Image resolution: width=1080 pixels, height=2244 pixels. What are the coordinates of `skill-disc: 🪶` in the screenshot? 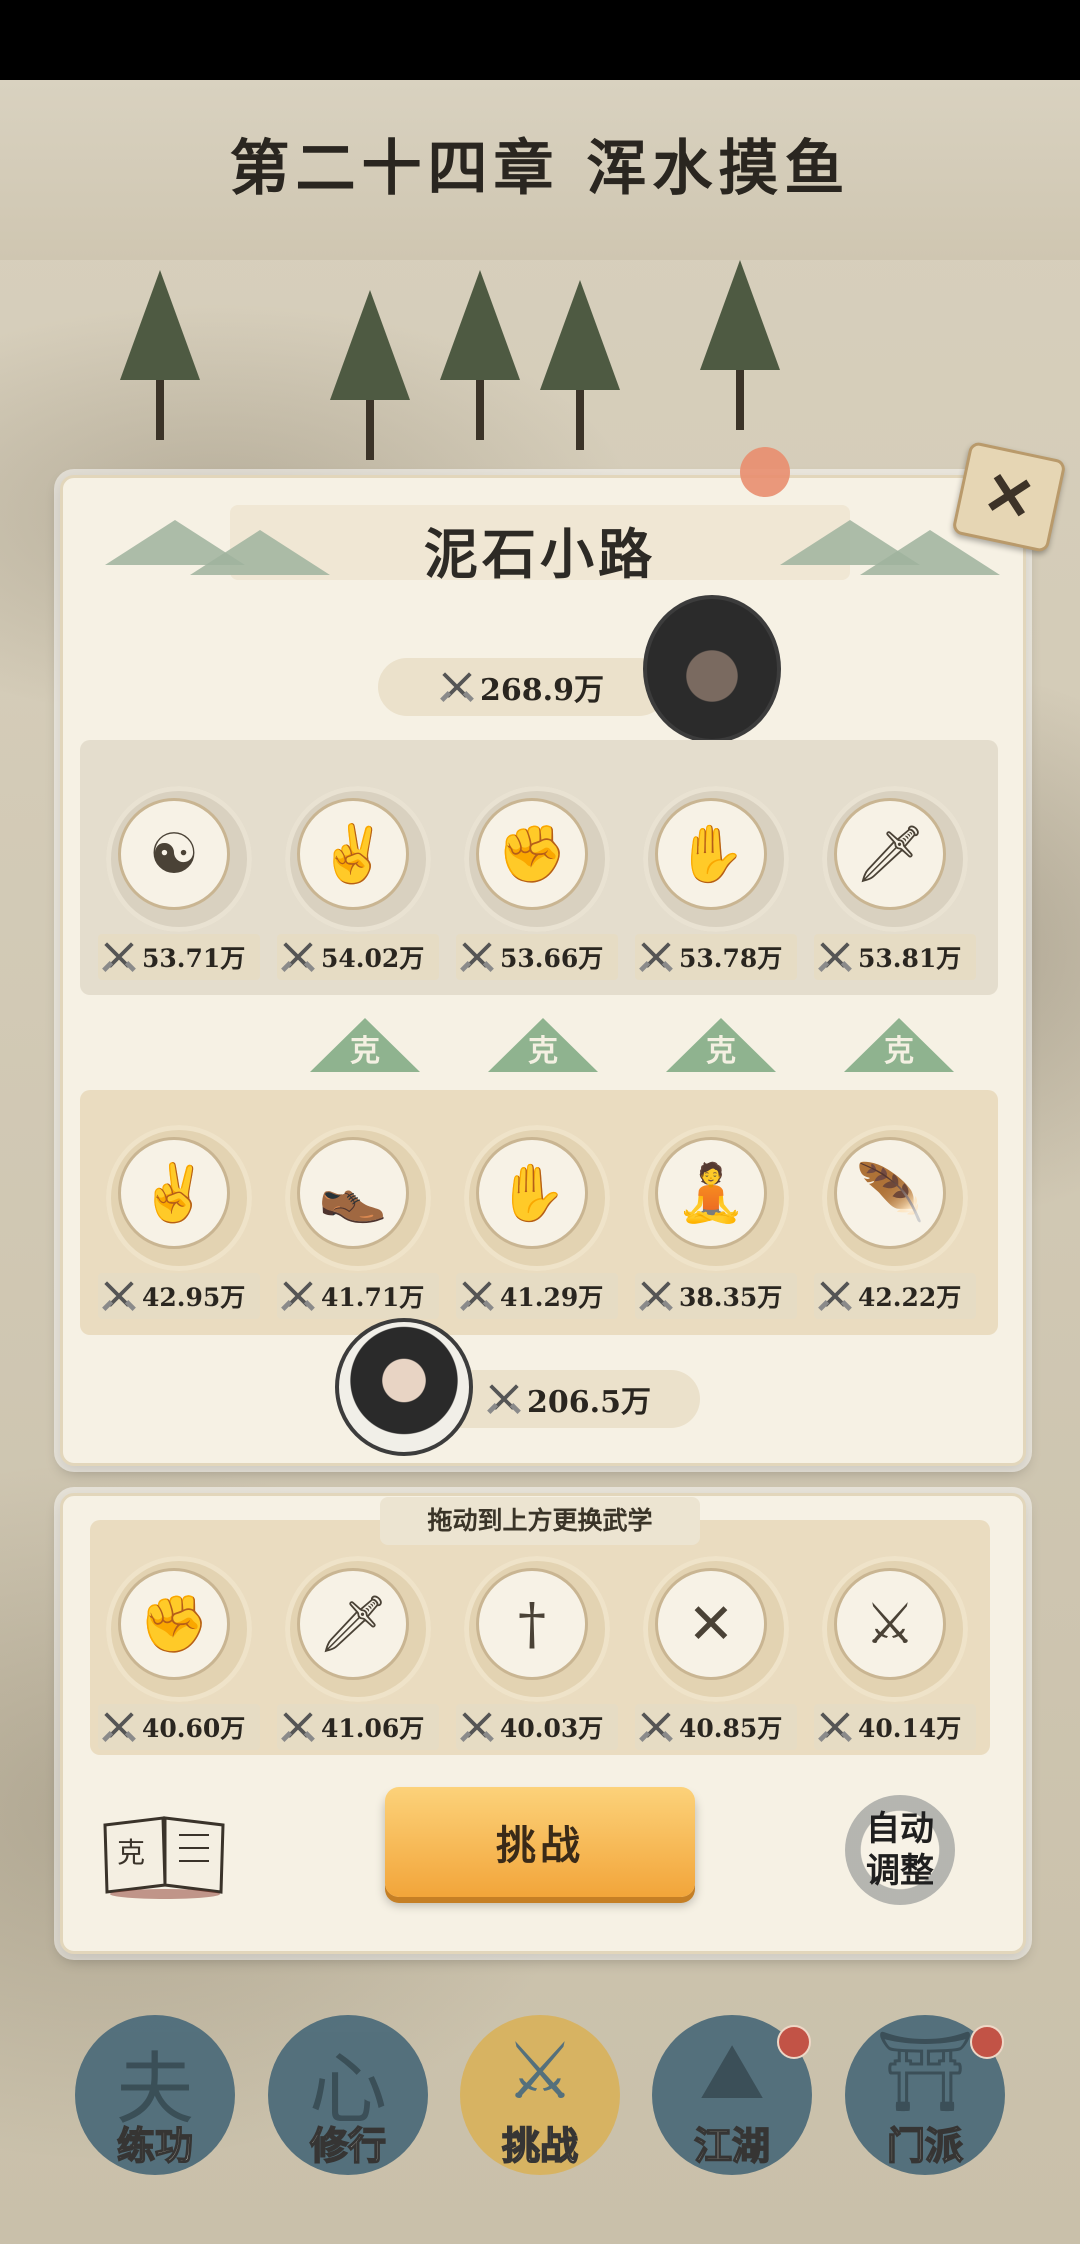 It's located at (890, 1193).